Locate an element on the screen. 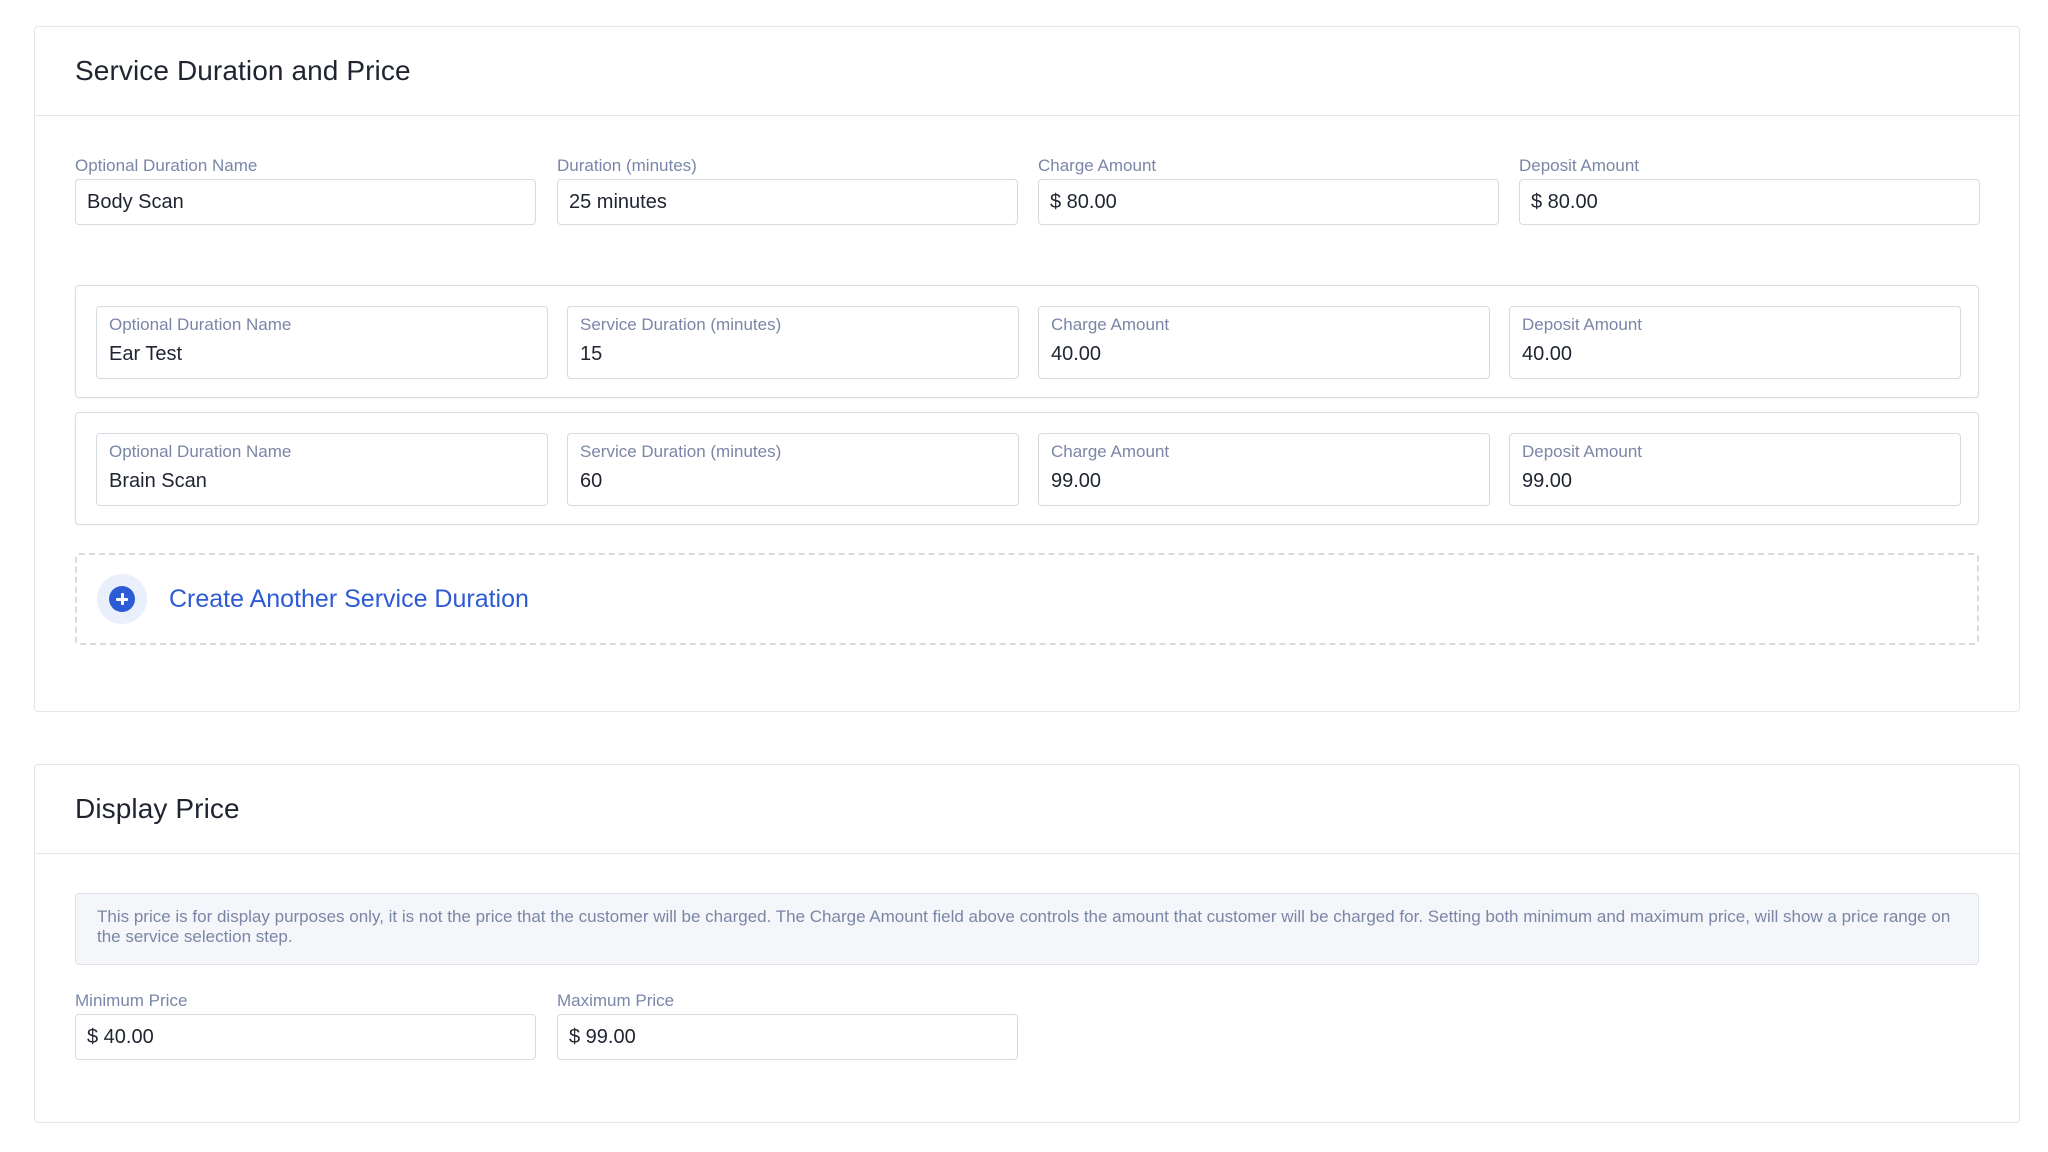 This screenshot has width=2048, height=1152. duration-name-value: Brain Scan is located at coordinates (158, 481).